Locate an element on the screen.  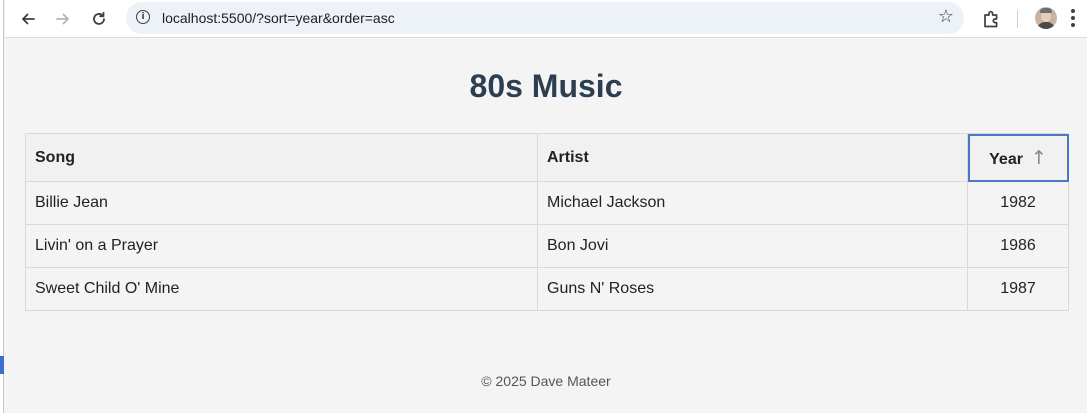
column-header-label: Song is located at coordinates (55, 157).